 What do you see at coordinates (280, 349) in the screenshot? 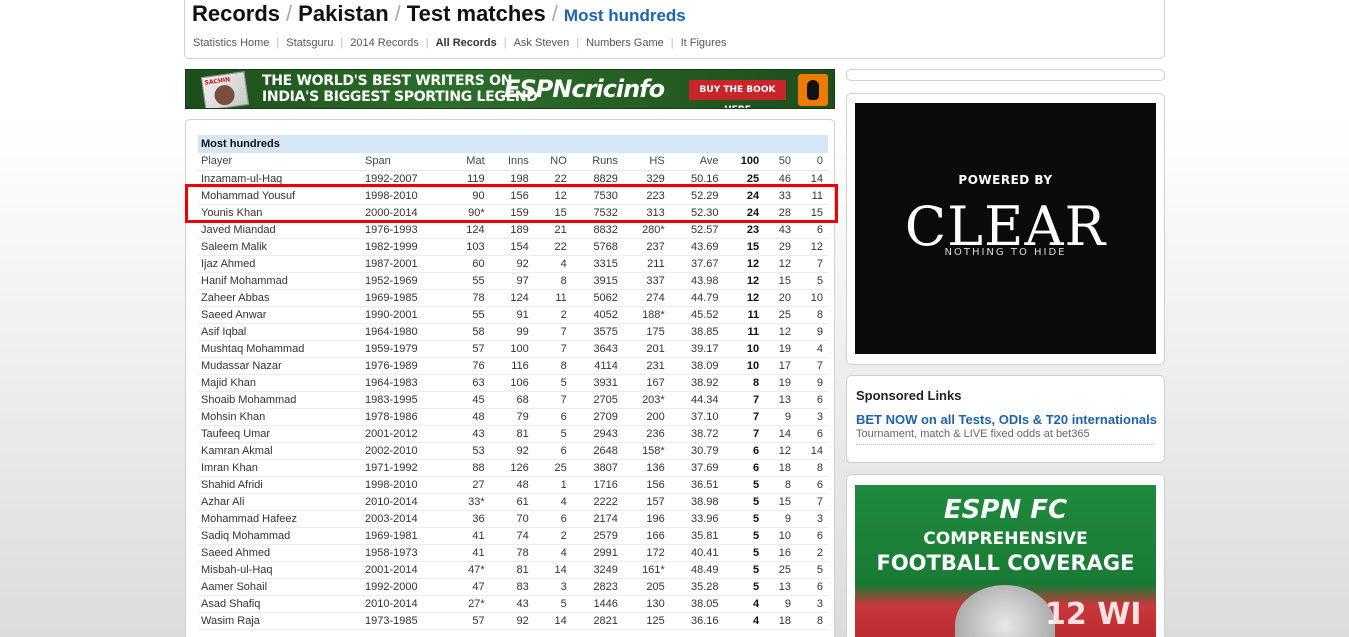
I see `player-name-link: Mushtaq Mohammad` at bounding box center [280, 349].